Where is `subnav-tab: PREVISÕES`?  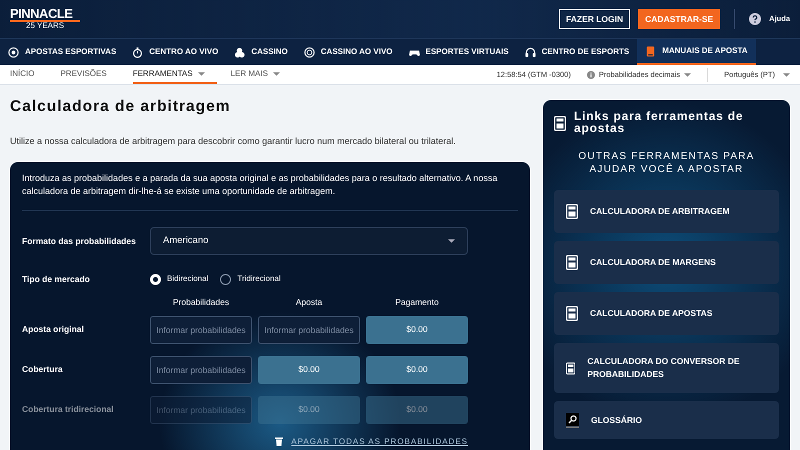 subnav-tab: PREVISÕES is located at coordinates (89, 74).